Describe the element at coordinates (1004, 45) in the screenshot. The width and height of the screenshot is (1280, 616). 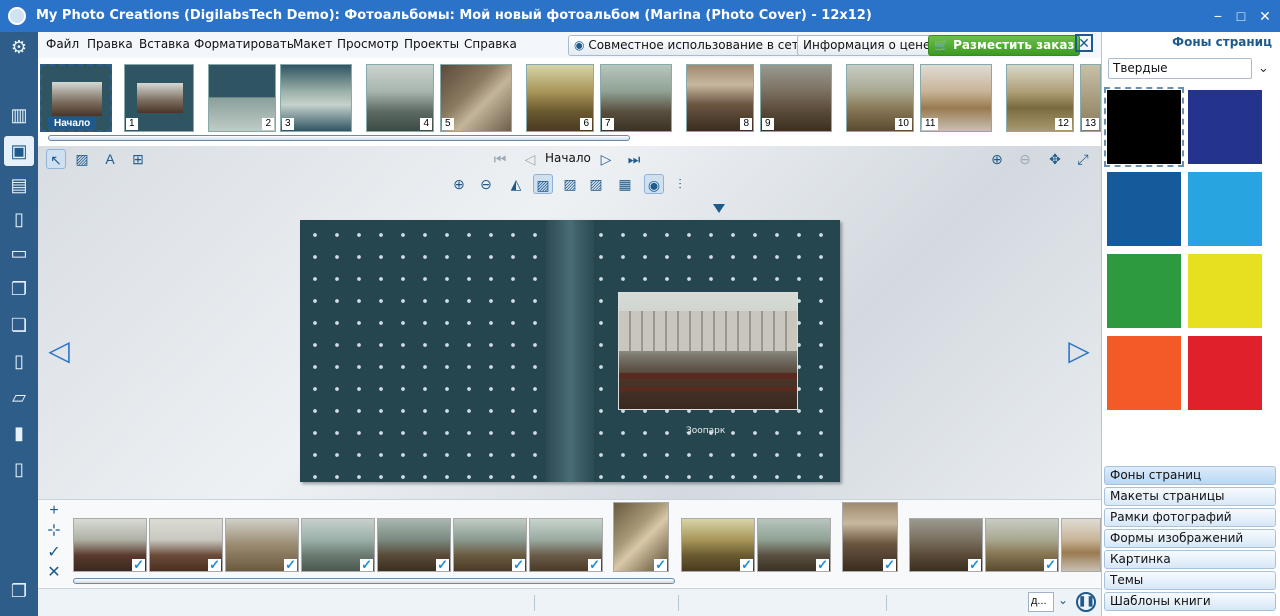
I see `place-order-button: 🛒 Разместить заказ` at that location.